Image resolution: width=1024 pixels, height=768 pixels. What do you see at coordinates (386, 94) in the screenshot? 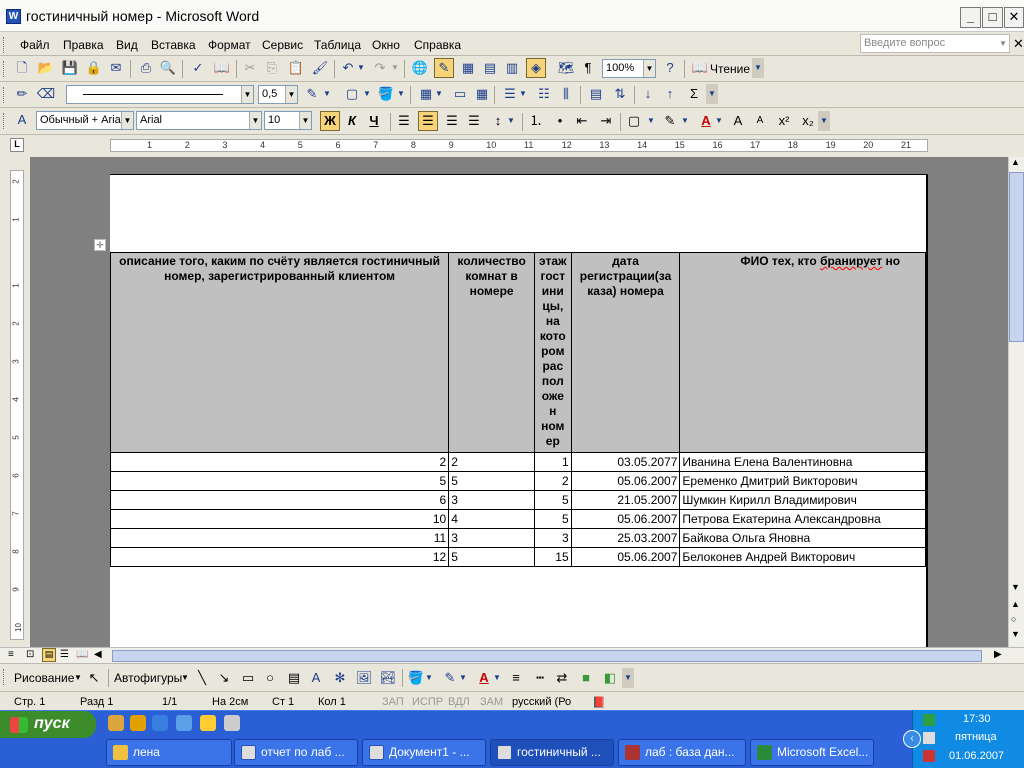
I see `shading-color-icon: 🪣` at bounding box center [386, 94].